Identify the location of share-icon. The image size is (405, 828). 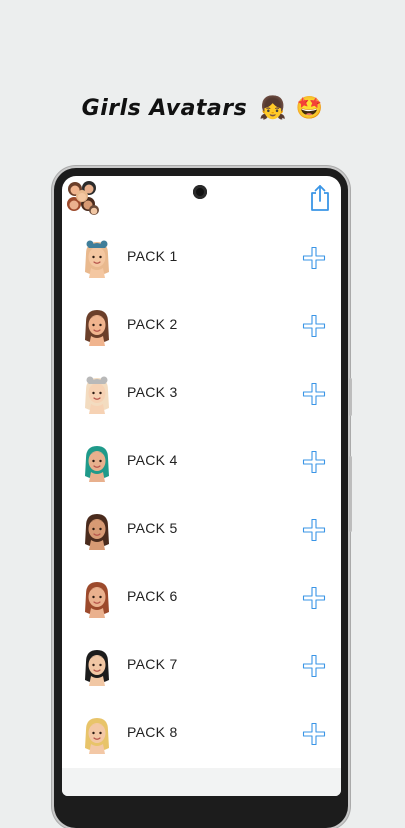
(320, 198).